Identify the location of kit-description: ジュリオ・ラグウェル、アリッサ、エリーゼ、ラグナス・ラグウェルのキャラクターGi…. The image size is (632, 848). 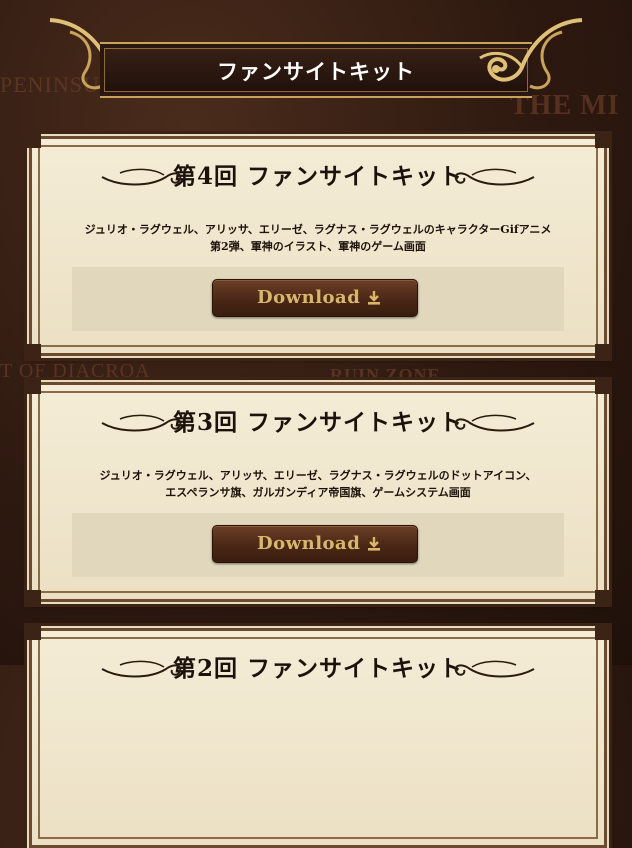
(318, 238).